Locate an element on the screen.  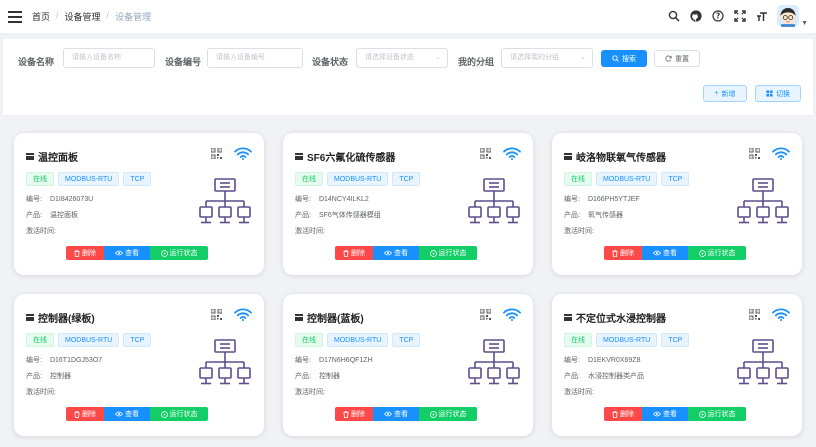
serial-value: D16T1DGJ53O7 is located at coordinates (76, 360).